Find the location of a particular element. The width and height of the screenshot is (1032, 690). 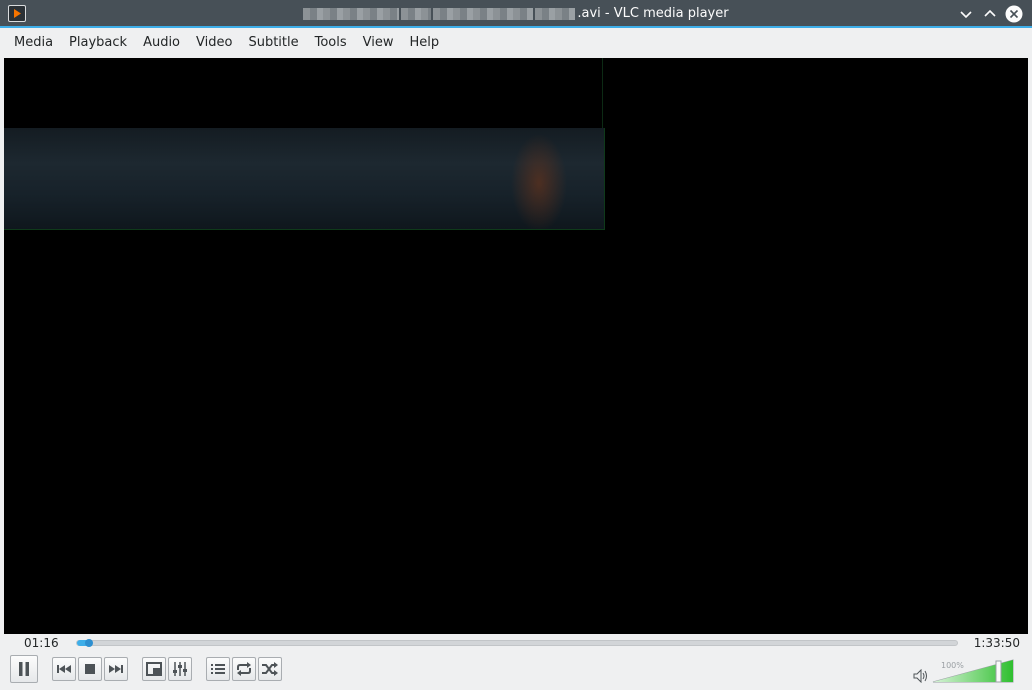

pause-icon is located at coordinates (24, 669).